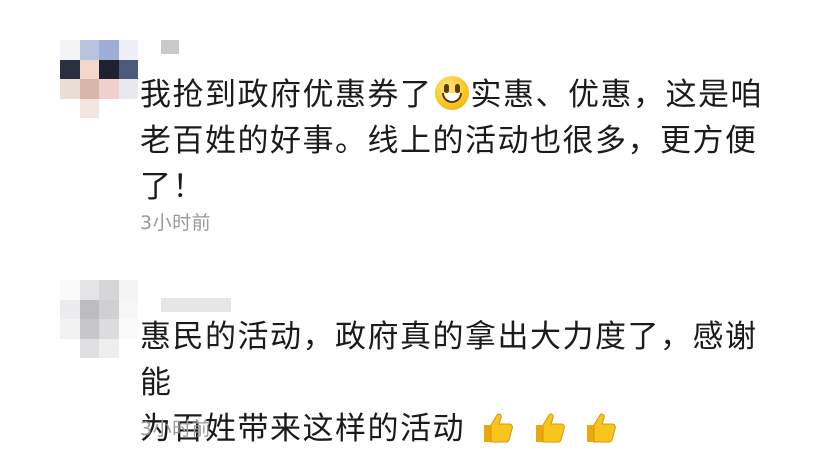 The image size is (828, 452). Describe the element at coordinates (616, 95) in the screenshot. I see `comment-text-line: 实惠、优惠，这是咱` at that location.